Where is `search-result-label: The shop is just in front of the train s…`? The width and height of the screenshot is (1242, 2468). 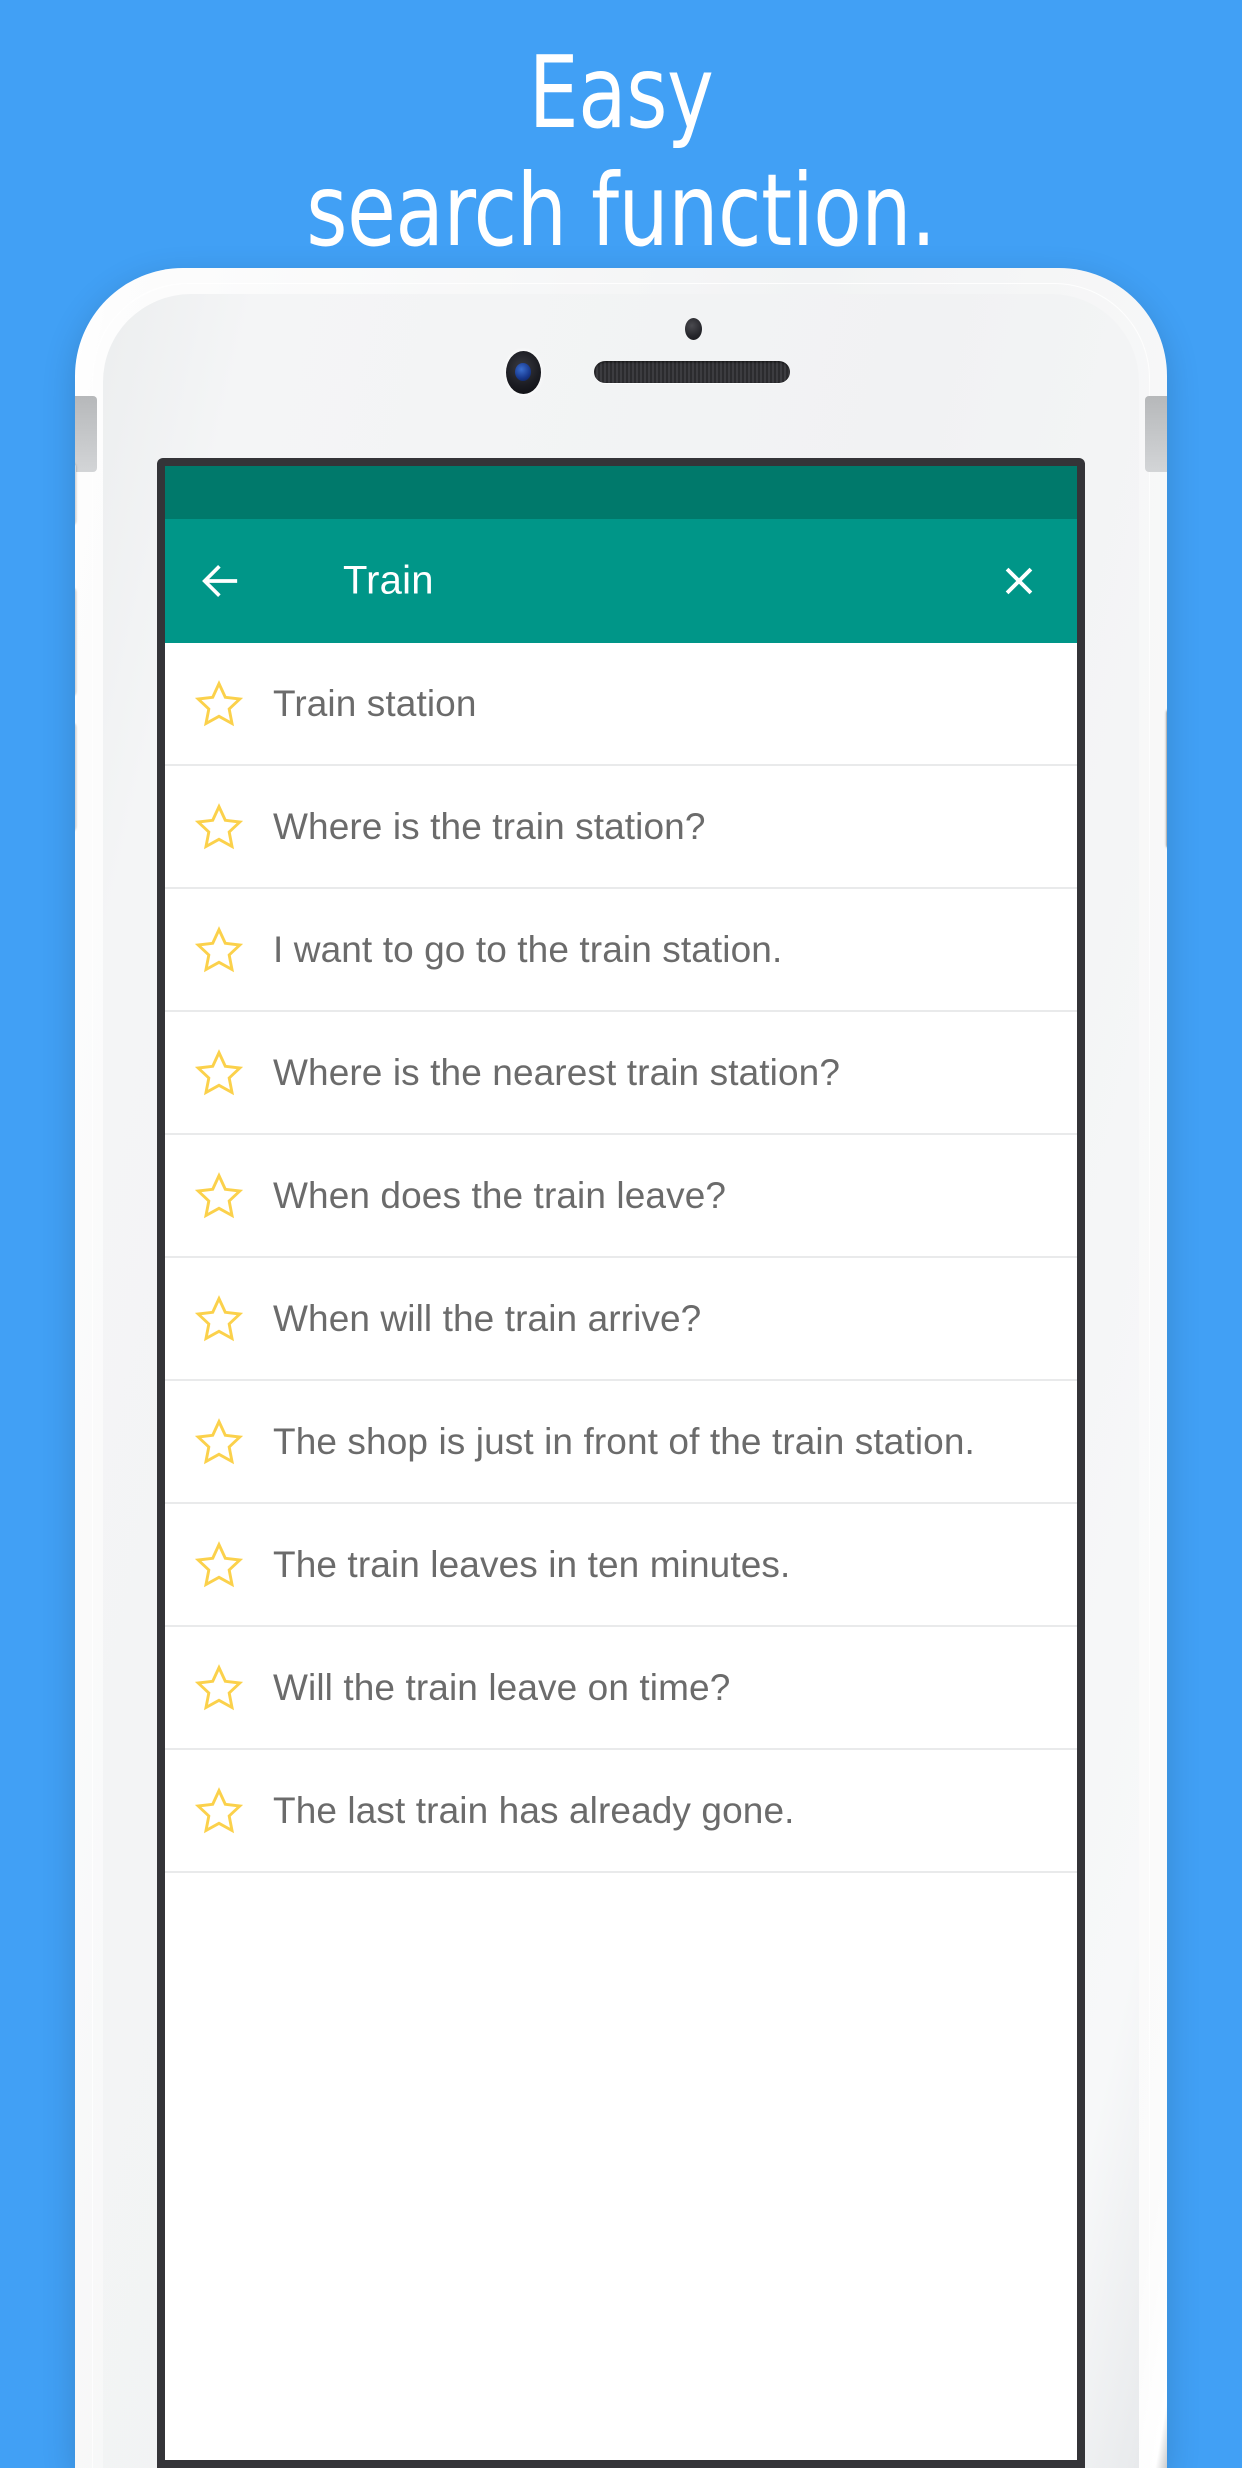
search-result-label: The shop is just in front of the train s… is located at coordinates (624, 1441).